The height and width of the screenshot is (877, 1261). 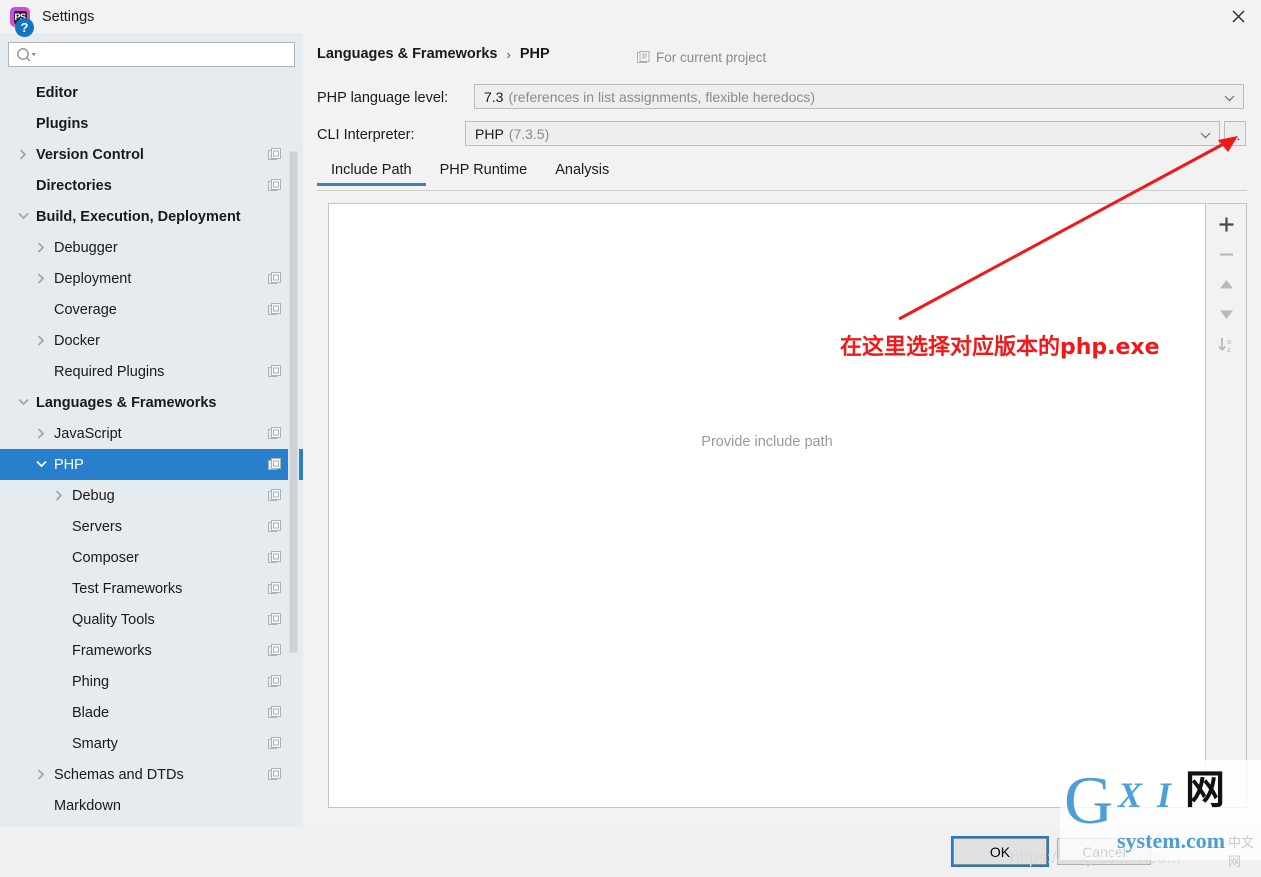 I want to click on include-path-placeholder: Provide include path, so click(x=767, y=442).